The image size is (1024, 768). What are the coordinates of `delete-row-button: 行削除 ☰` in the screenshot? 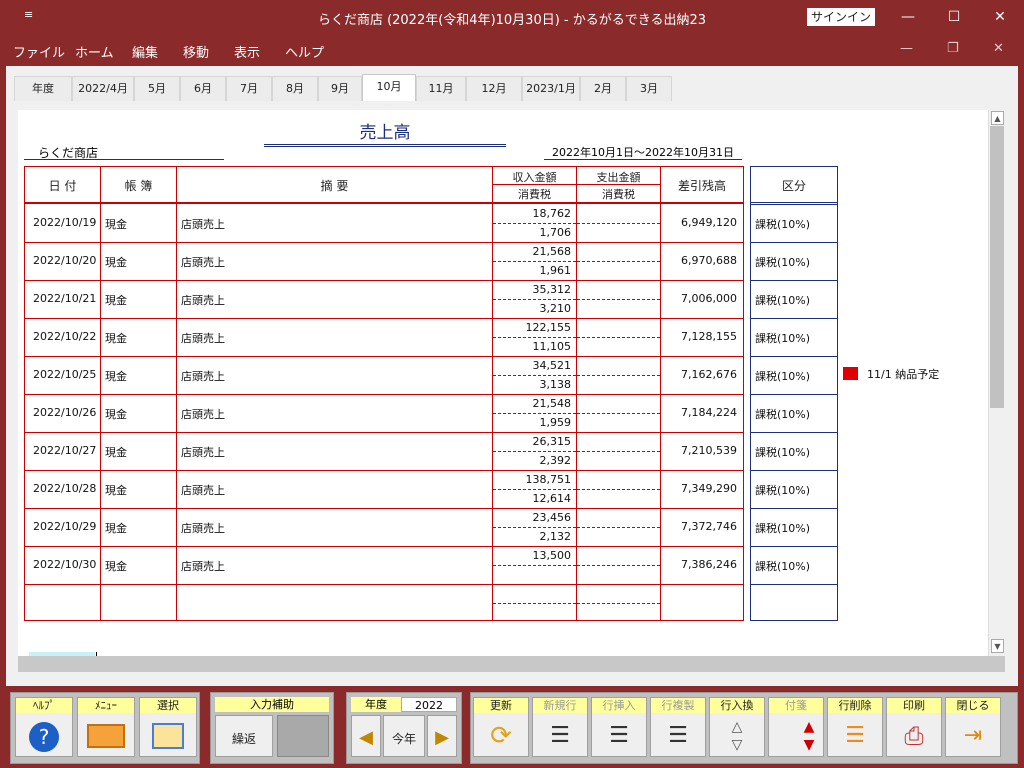 It's located at (855, 727).